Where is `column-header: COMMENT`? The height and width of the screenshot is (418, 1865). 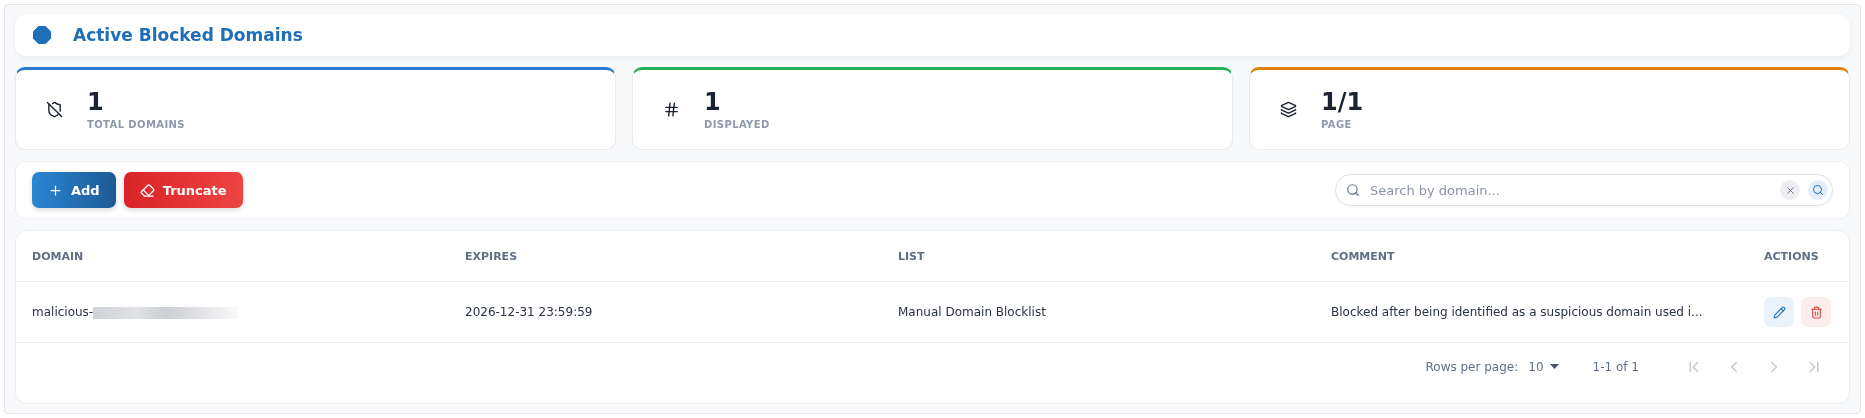 column-header: COMMENT is located at coordinates (1363, 256).